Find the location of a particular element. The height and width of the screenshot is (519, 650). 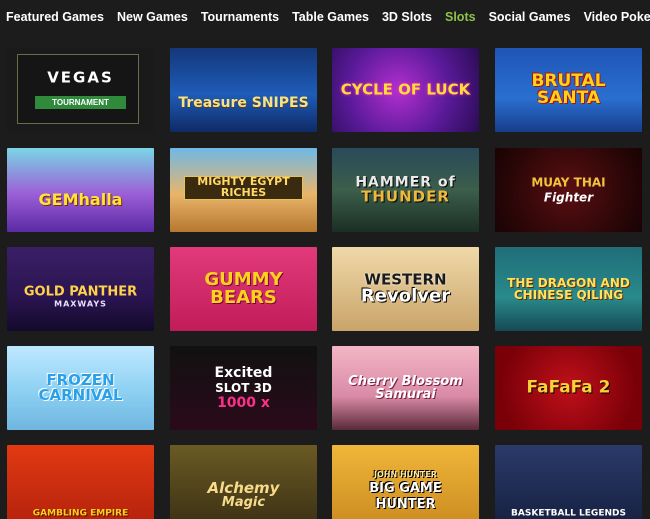

game-title-line2: SLOT 3D is located at coordinates (243, 388).